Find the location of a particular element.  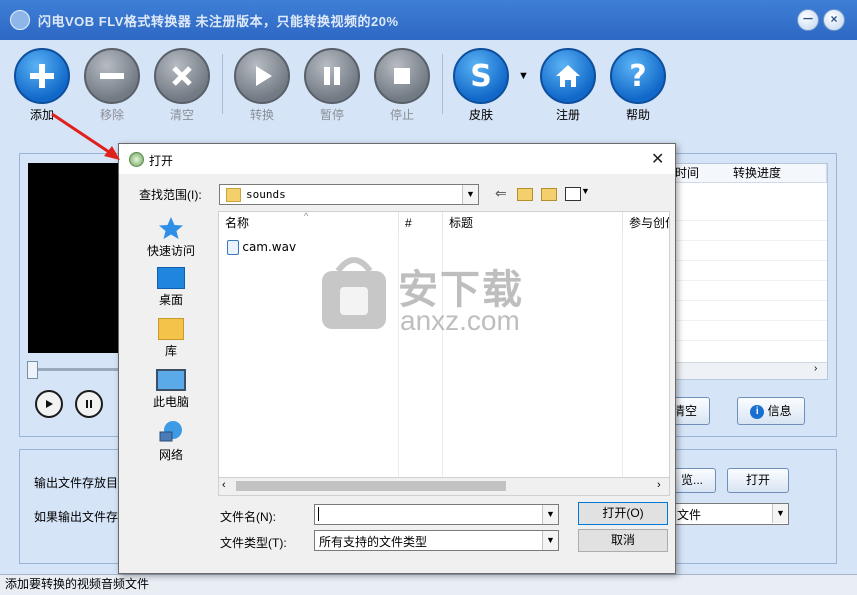

window-title: 闪电VOB FLV格式转换器 未注册版本，只能转换视频的20% is located at coordinates (218, 21).